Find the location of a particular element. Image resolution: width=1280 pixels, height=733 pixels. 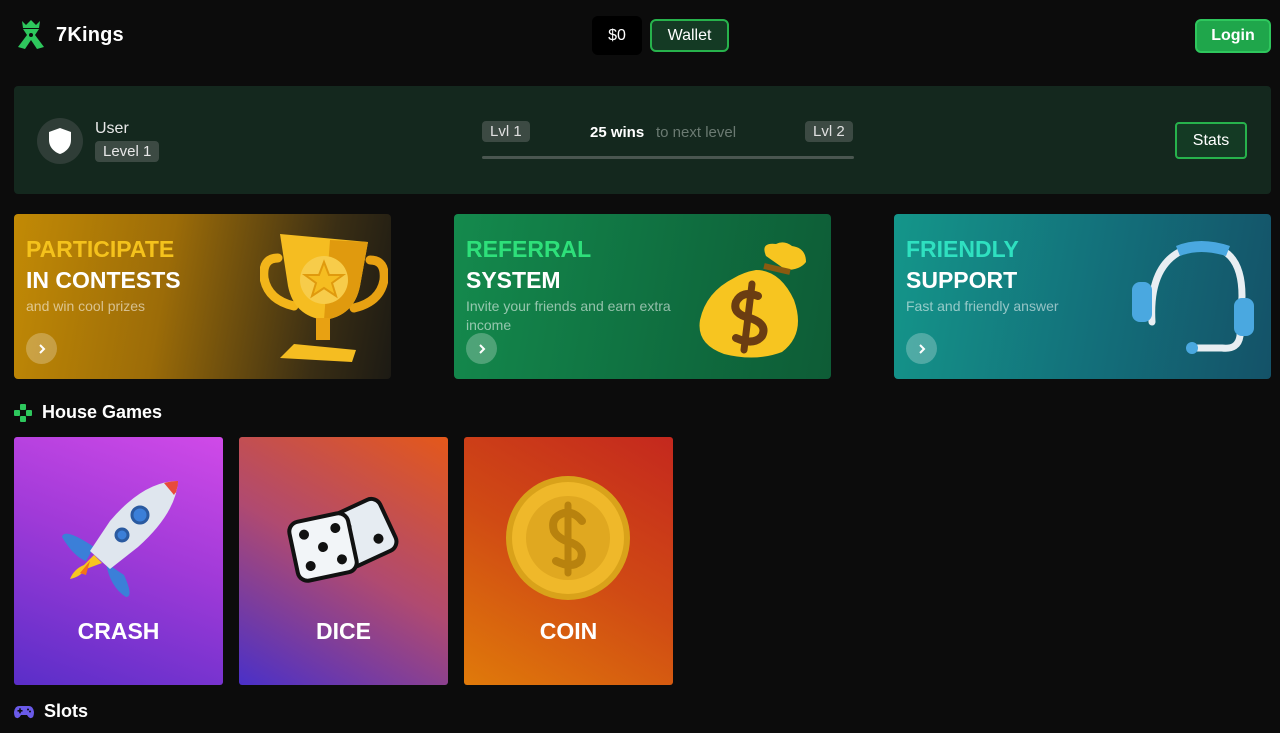

gamepad-icon is located at coordinates (24, 711).